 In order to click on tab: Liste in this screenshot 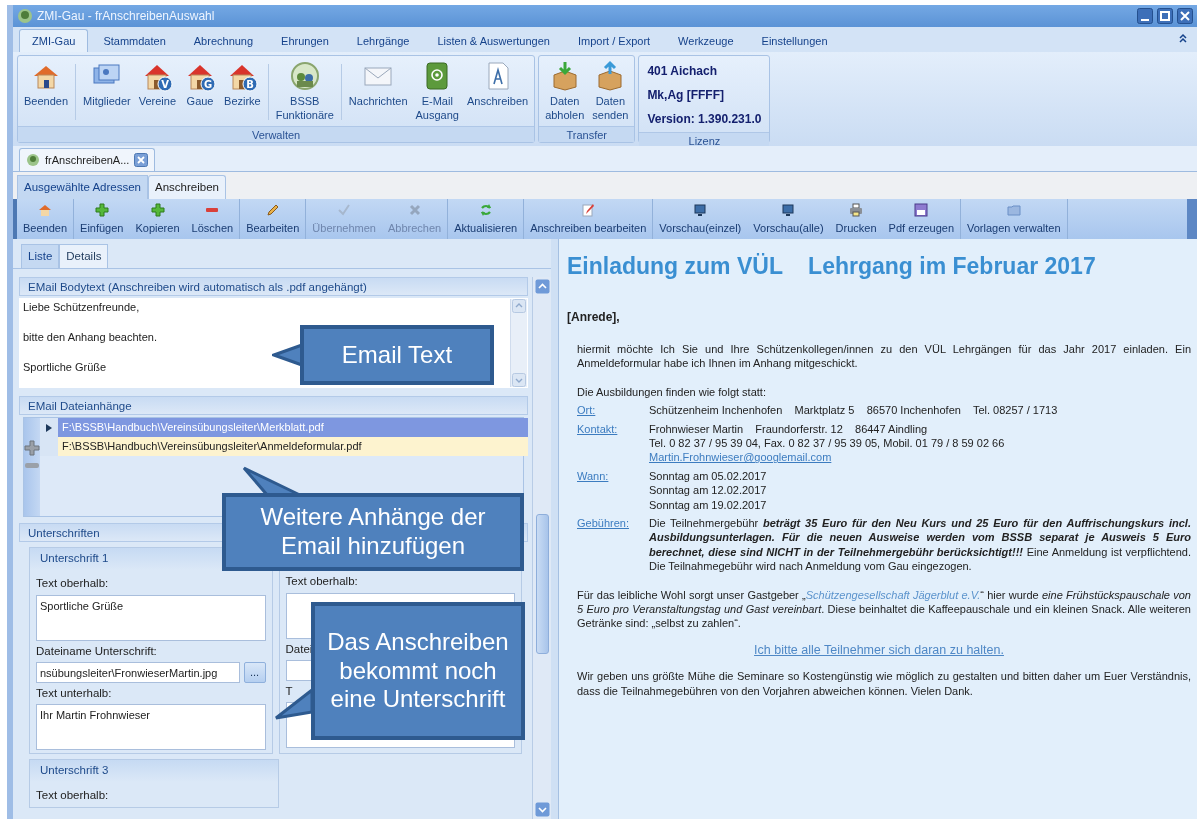, I will do `click(40, 256)`.